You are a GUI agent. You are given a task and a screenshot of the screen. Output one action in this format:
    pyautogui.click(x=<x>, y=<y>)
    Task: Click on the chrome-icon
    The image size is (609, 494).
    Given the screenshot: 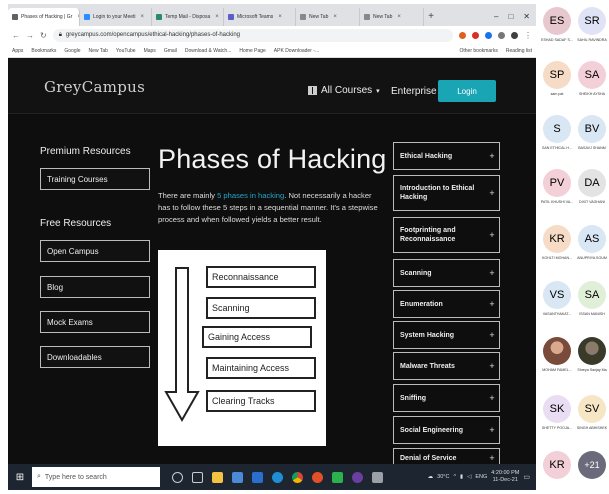 What is the action you would take?
    pyautogui.click(x=297, y=477)
    